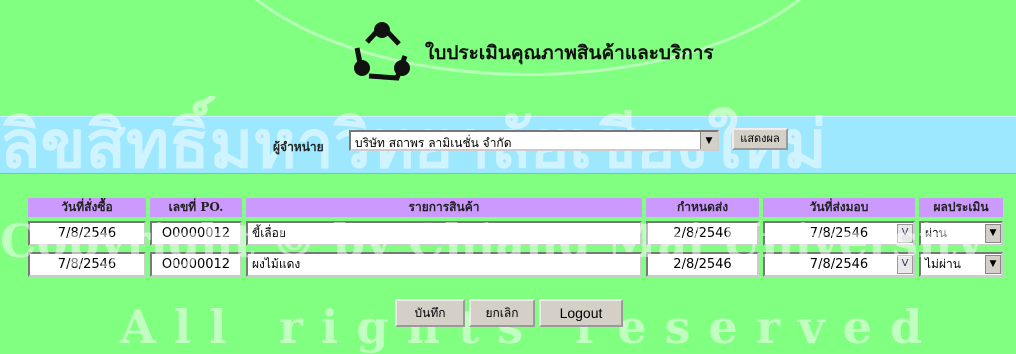  Describe the element at coordinates (943, 264) in the screenshot. I see `result-value: ไม่ผ่าน` at that location.